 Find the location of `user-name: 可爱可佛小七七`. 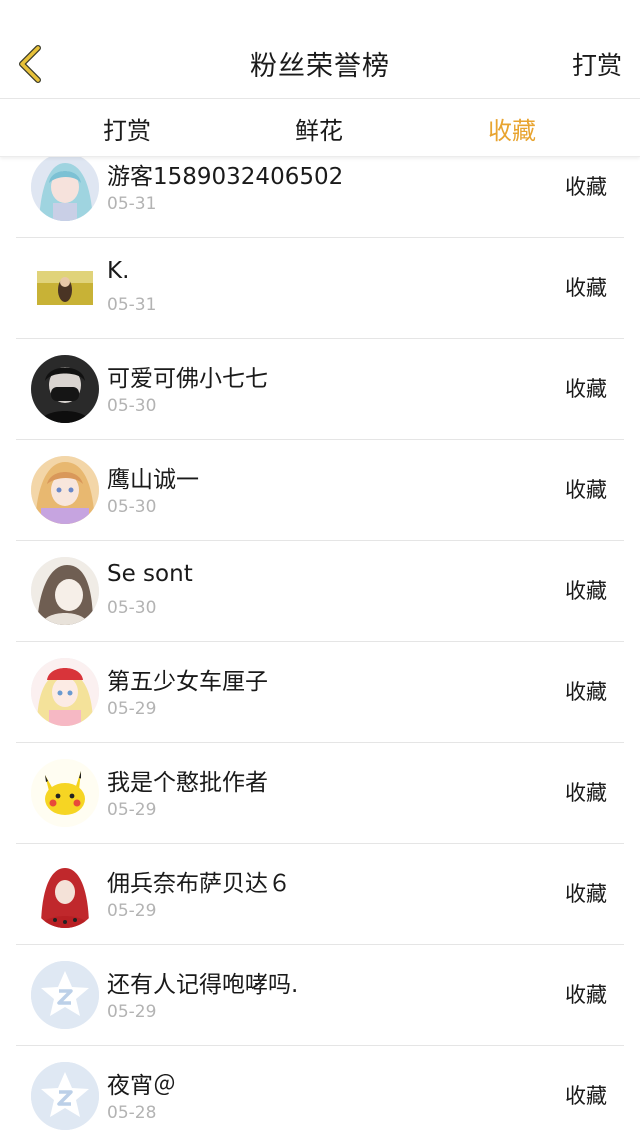

user-name: 可爱可佛小七七 is located at coordinates (187, 379).